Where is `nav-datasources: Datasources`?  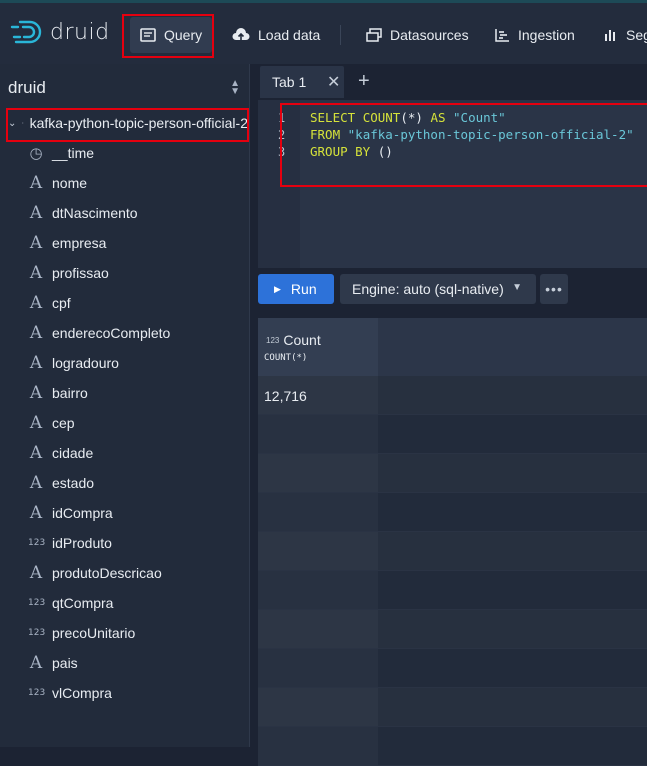 nav-datasources: Datasources is located at coordinates (417, 35).